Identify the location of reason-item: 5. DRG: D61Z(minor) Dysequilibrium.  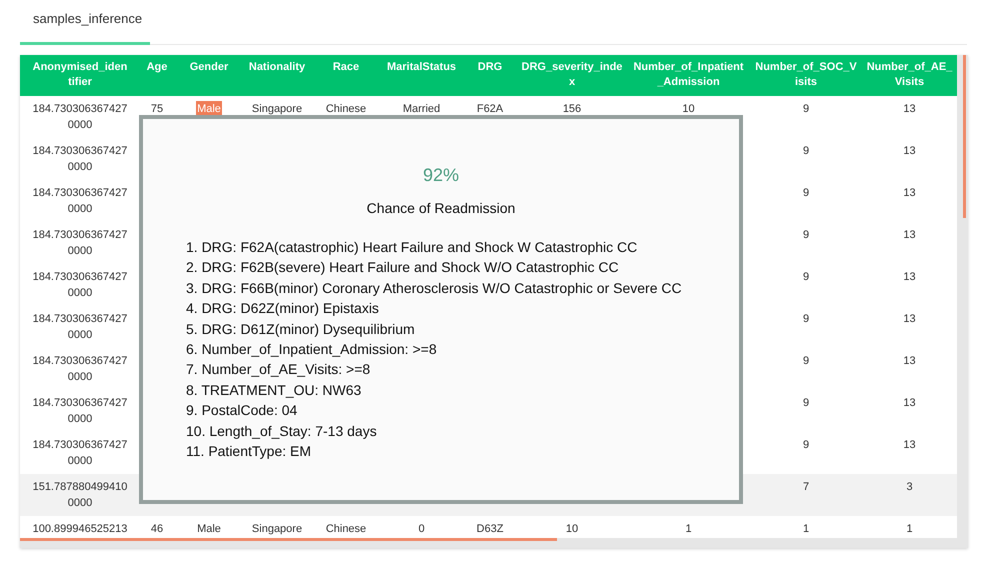
(301, 329).